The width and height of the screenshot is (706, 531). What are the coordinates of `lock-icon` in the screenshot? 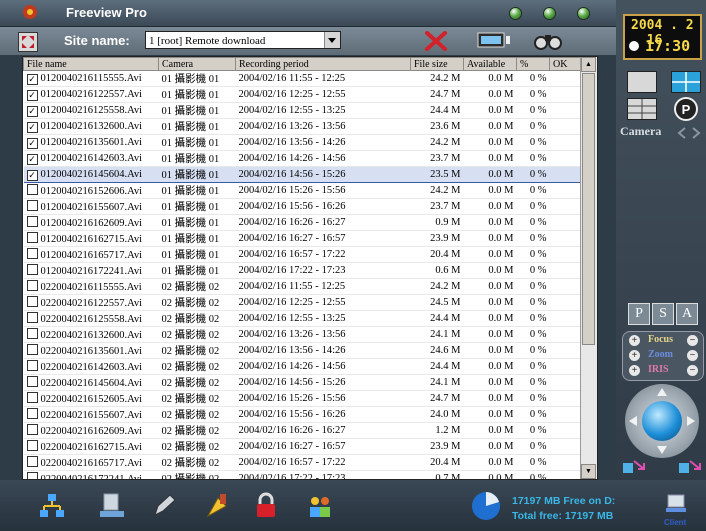 It's located at (266, 506).